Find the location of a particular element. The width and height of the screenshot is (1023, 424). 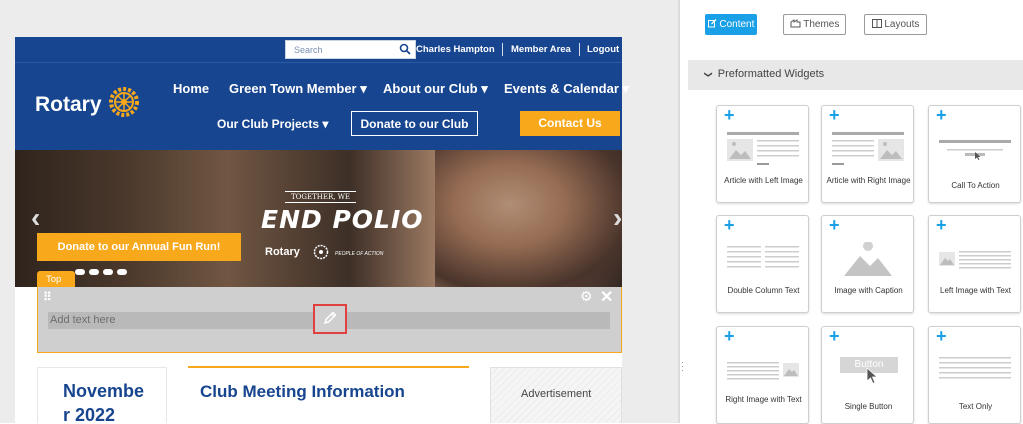

nav-events-calendar: Events & Calendar ▾ is located at coordinates (566, 89).